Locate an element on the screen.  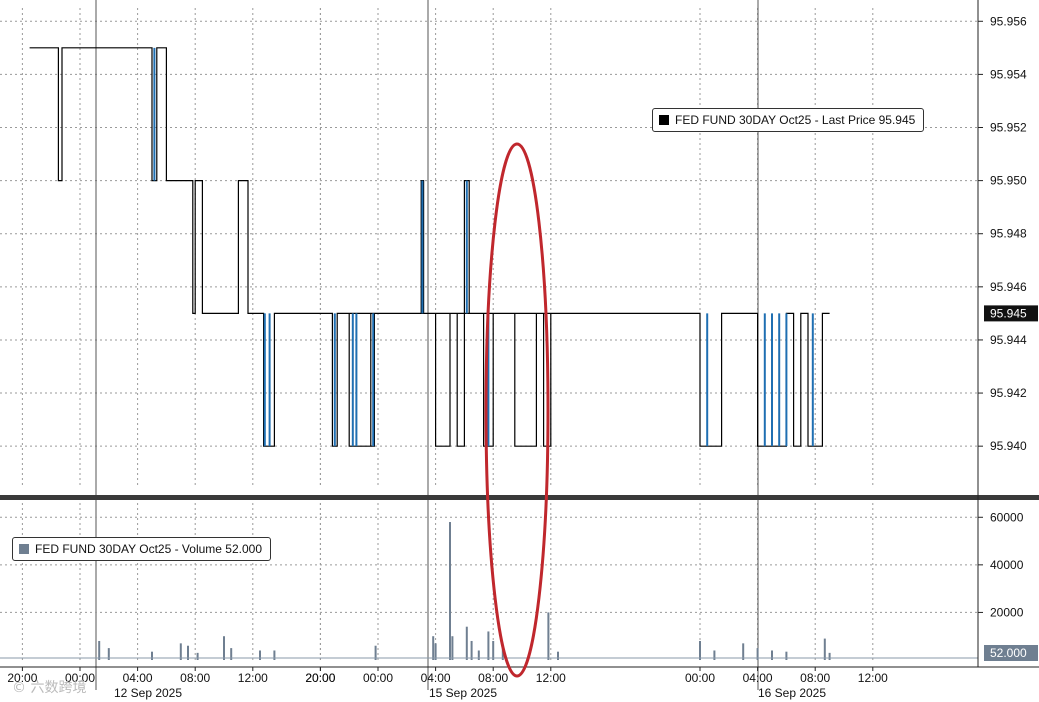
volume-tick-label: 60000 is located at coordinates (1007, 517).